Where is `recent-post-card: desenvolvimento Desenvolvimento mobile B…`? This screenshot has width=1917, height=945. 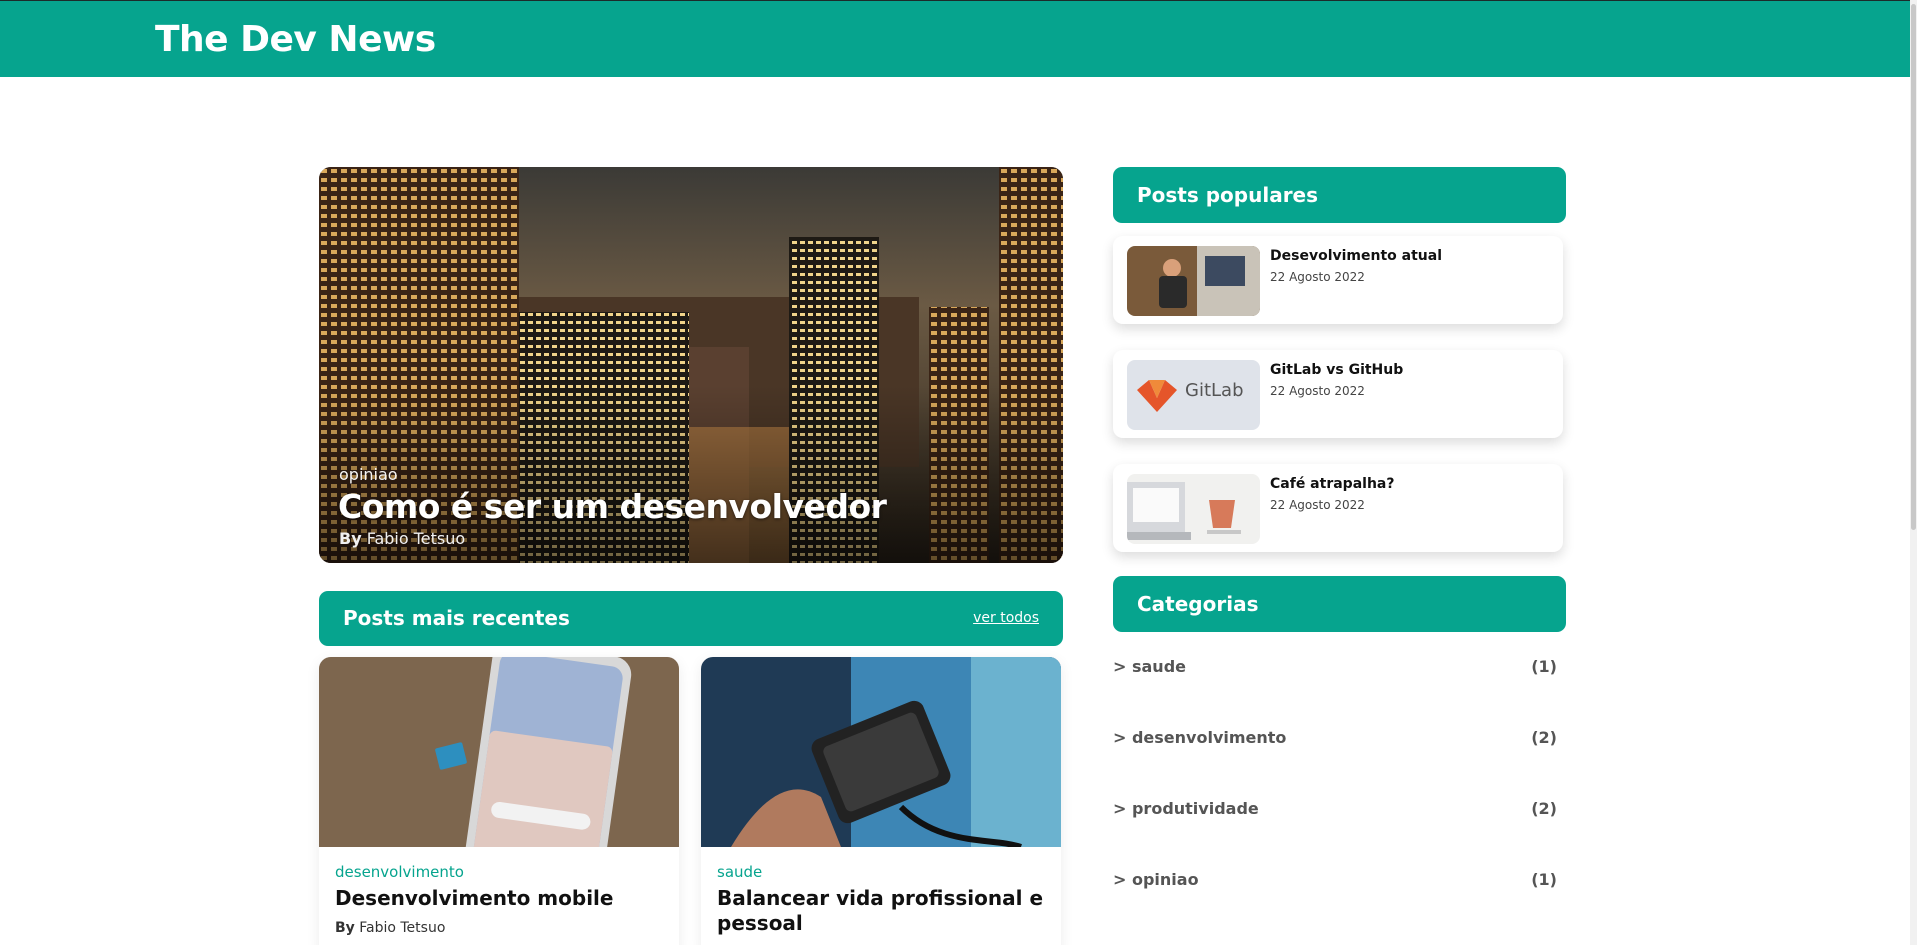
recent-post-card: desenvolvimento Desenvolvimento mobile B… is located at coordinates (499, 801).